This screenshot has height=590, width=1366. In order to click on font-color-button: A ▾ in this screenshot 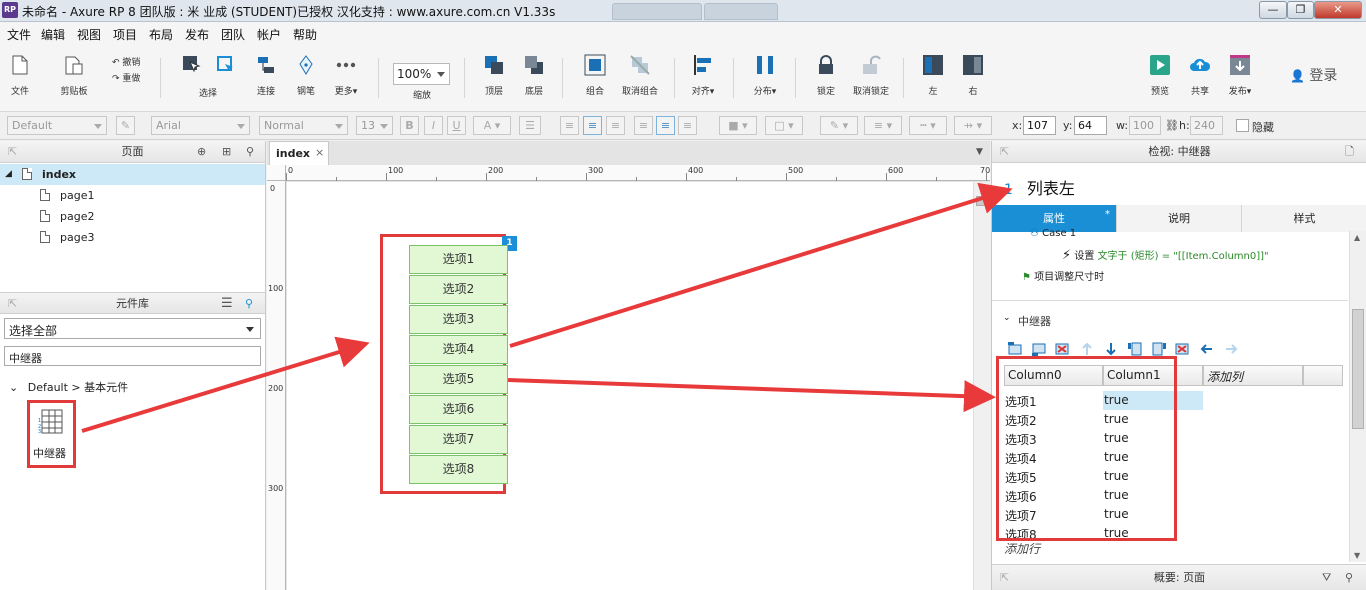, I will do `click(492, 125)`.